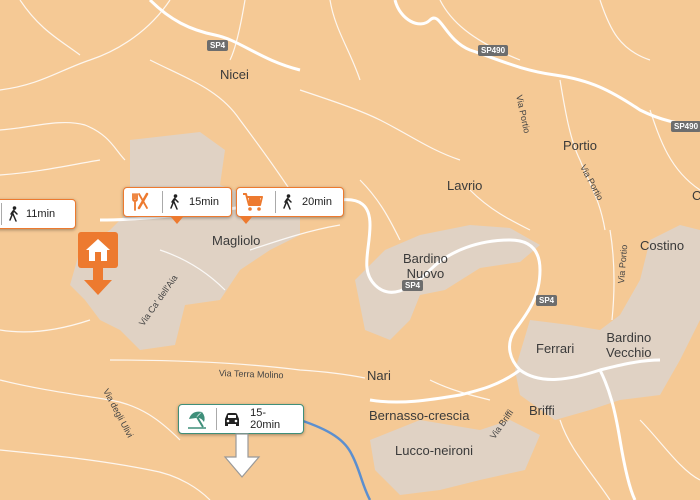 This screenshot has height=500, width=700. I want to click on drive-time-text: 15-20min, so click(265, 419).